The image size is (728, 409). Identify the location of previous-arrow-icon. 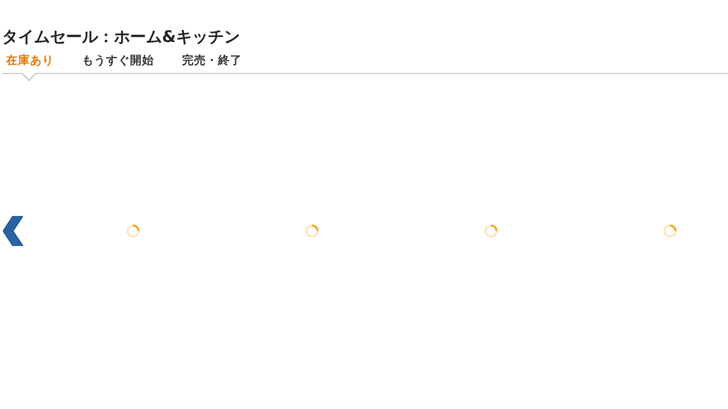
(13, 231).